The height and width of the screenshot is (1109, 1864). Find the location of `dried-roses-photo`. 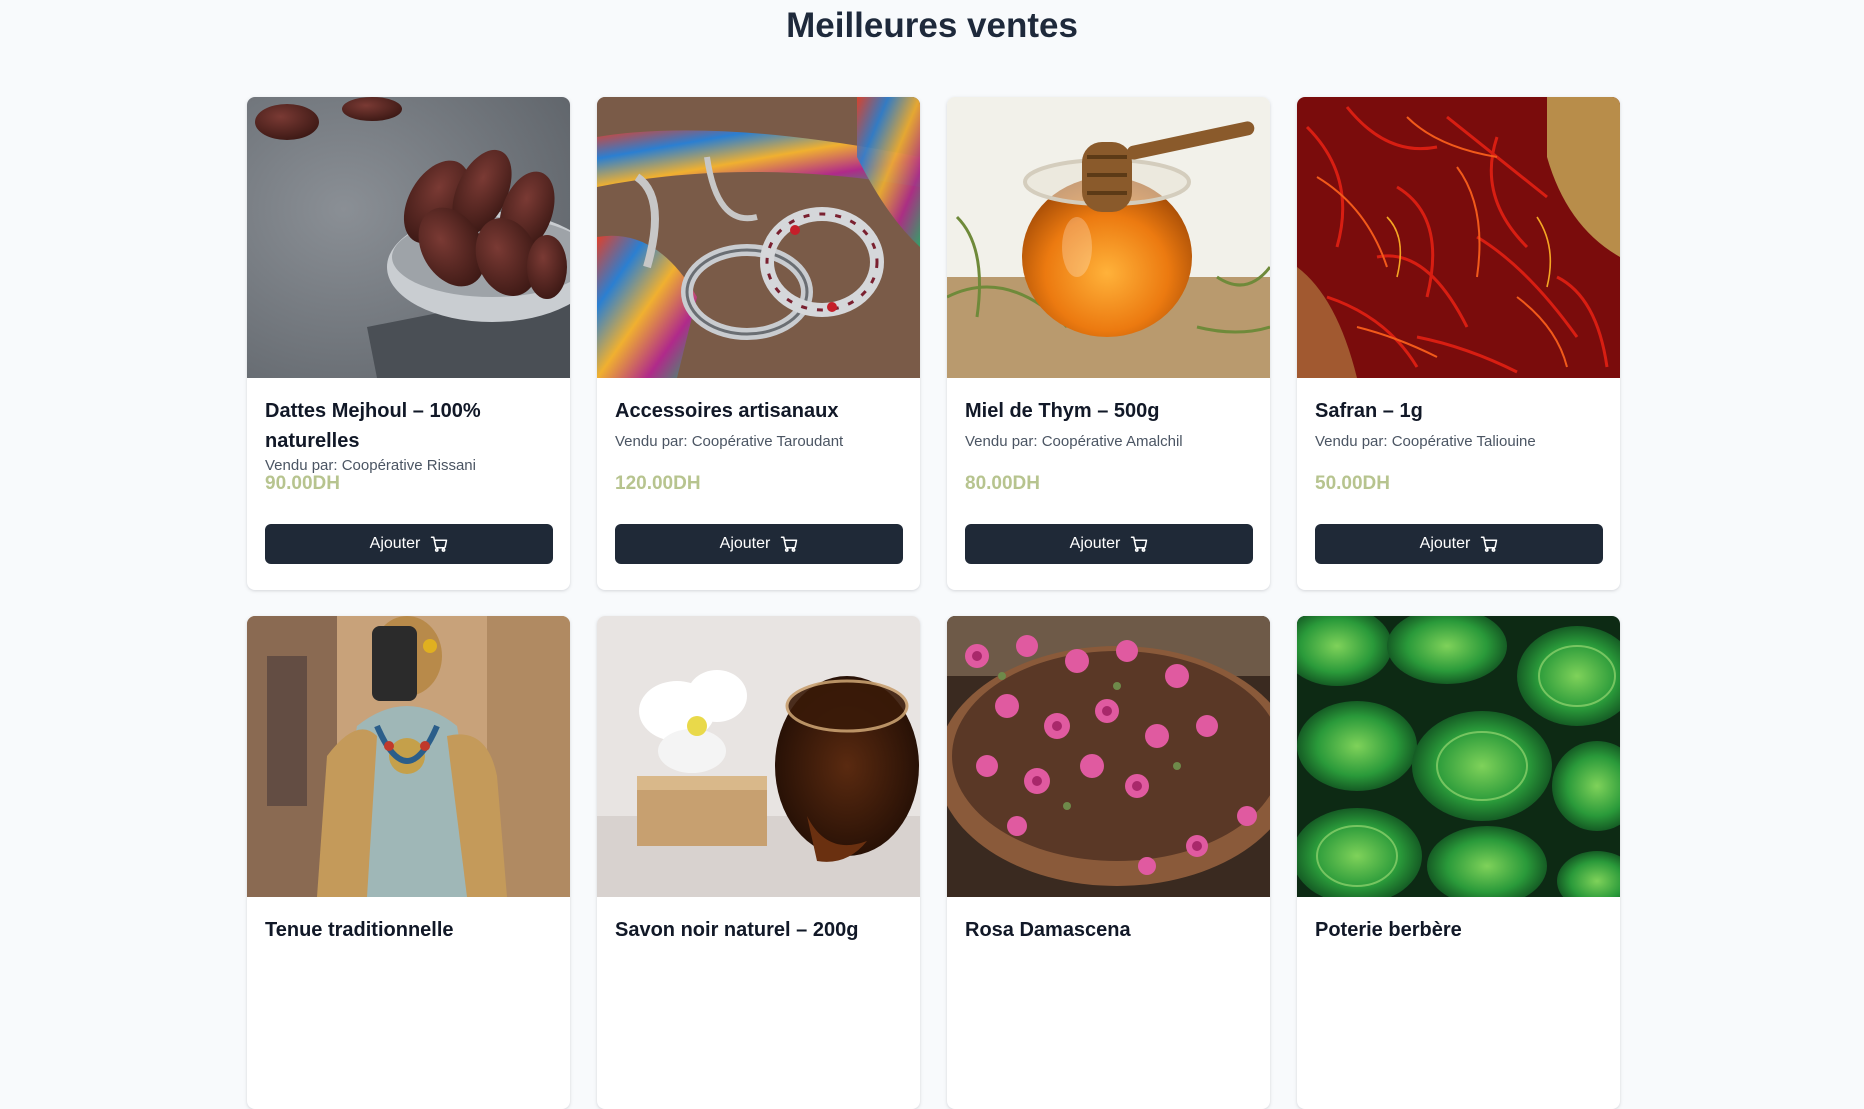

dried-roses-photo is located at coordinates (1108, 756).